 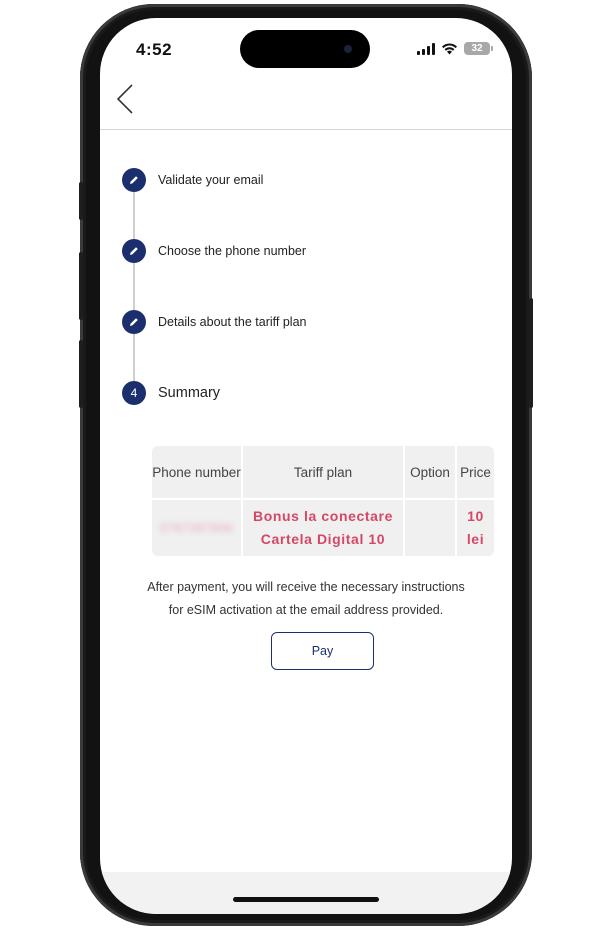 I want to click on step-tariff-details: Details about the tariff plan, so click(x=214, y=322).